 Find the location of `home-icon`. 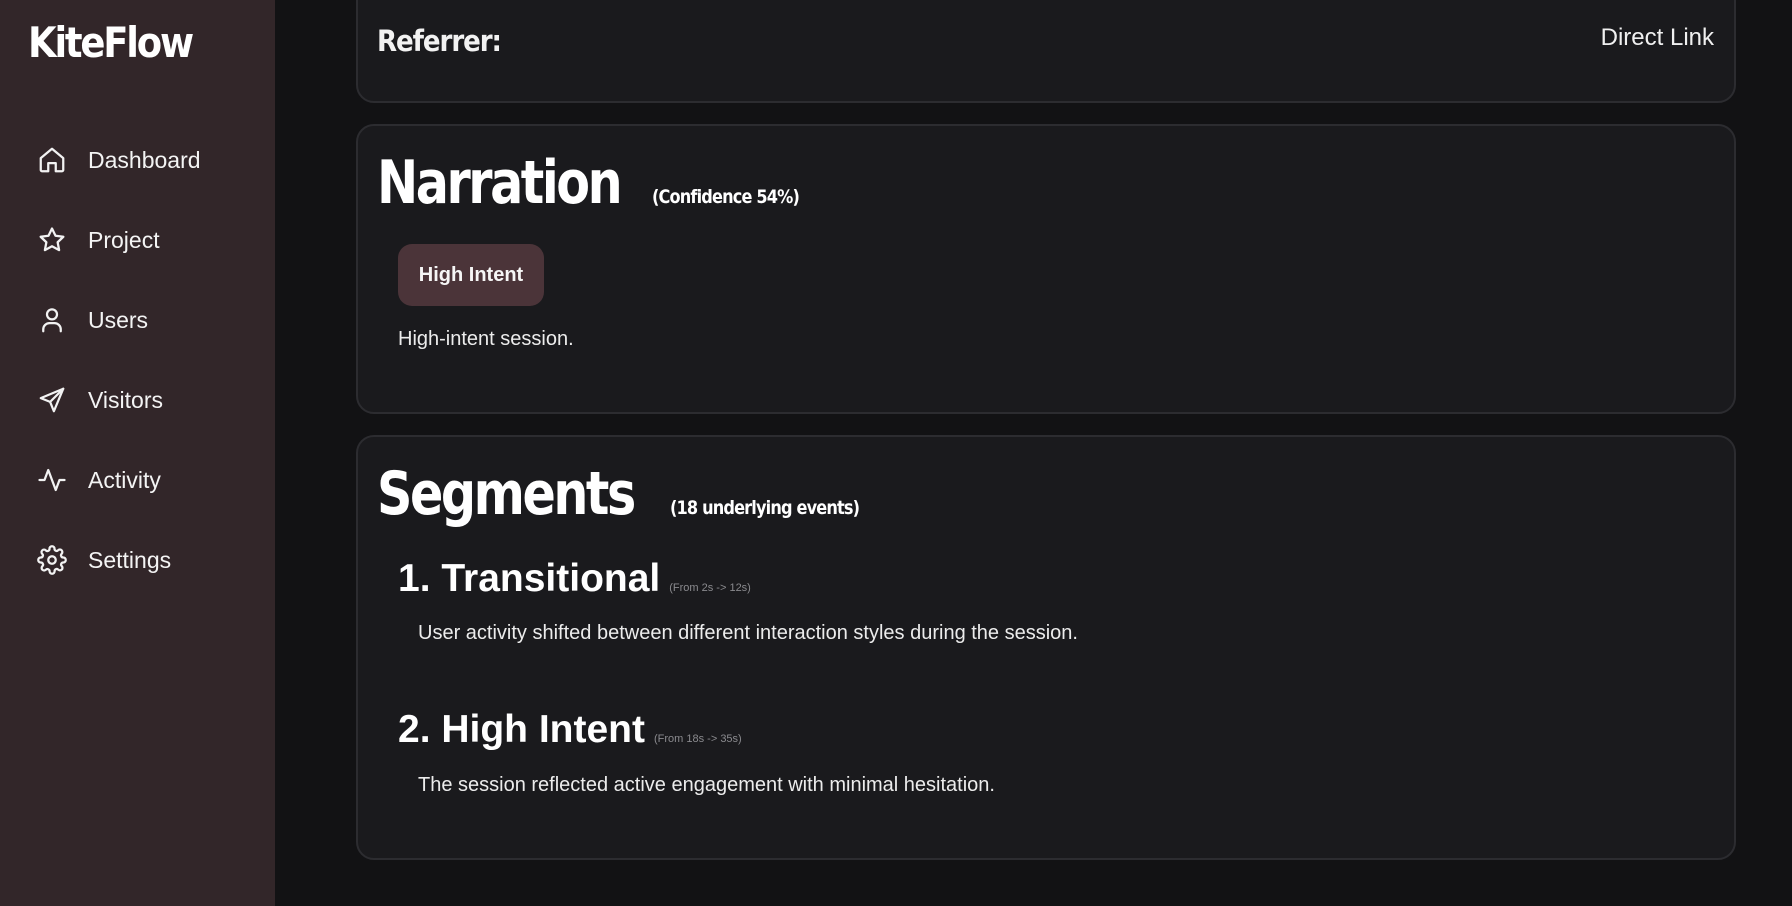

home-icon is located at coordinates (52, 160).